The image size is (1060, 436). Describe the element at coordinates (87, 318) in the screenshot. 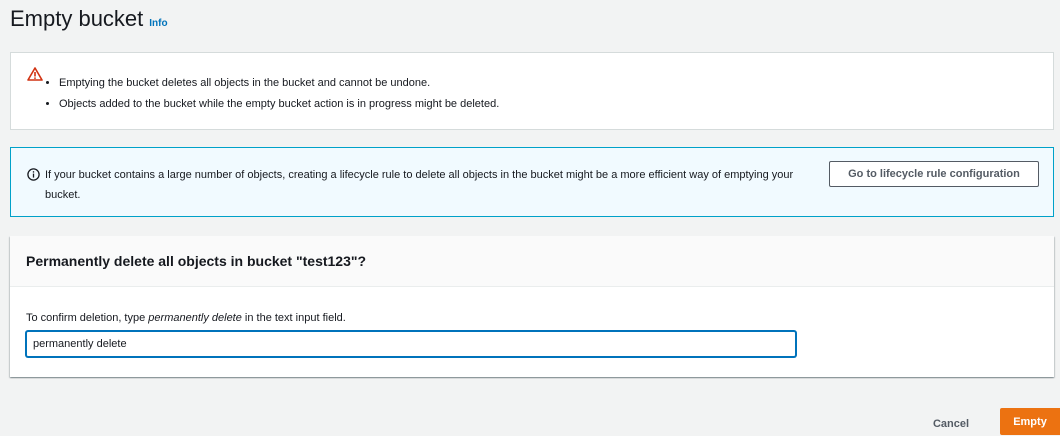

I see `instruction-prefix: To confirm deletion, type` at that location.